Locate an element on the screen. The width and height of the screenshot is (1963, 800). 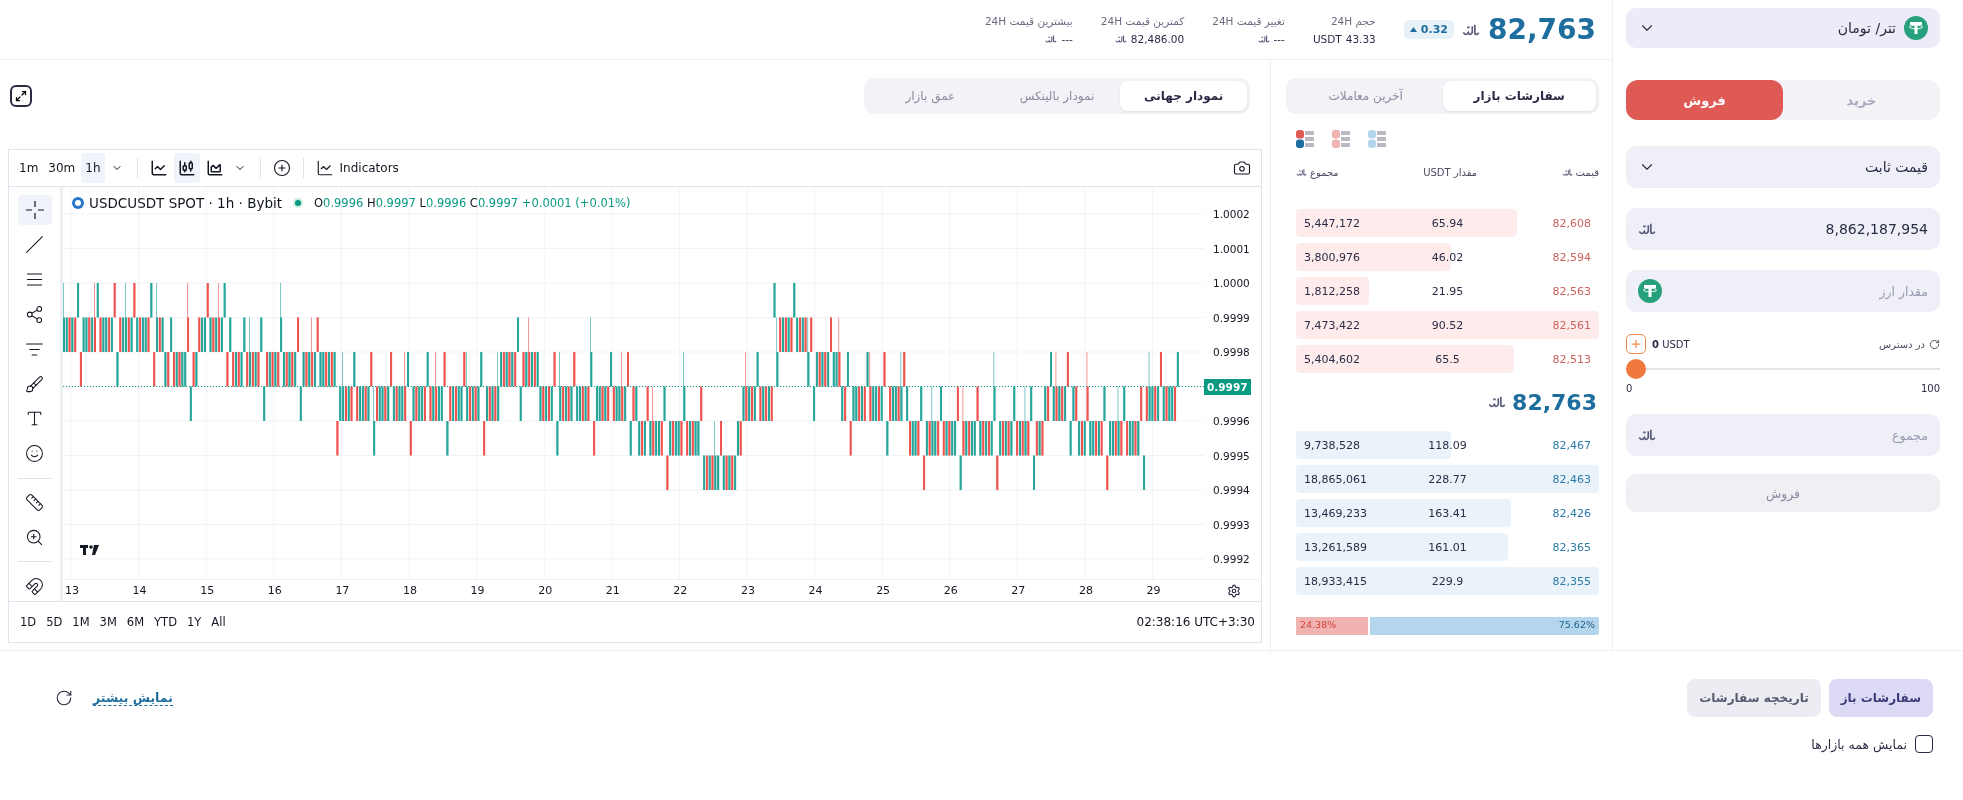
plus-icon is located at coordinates (1636, 344).